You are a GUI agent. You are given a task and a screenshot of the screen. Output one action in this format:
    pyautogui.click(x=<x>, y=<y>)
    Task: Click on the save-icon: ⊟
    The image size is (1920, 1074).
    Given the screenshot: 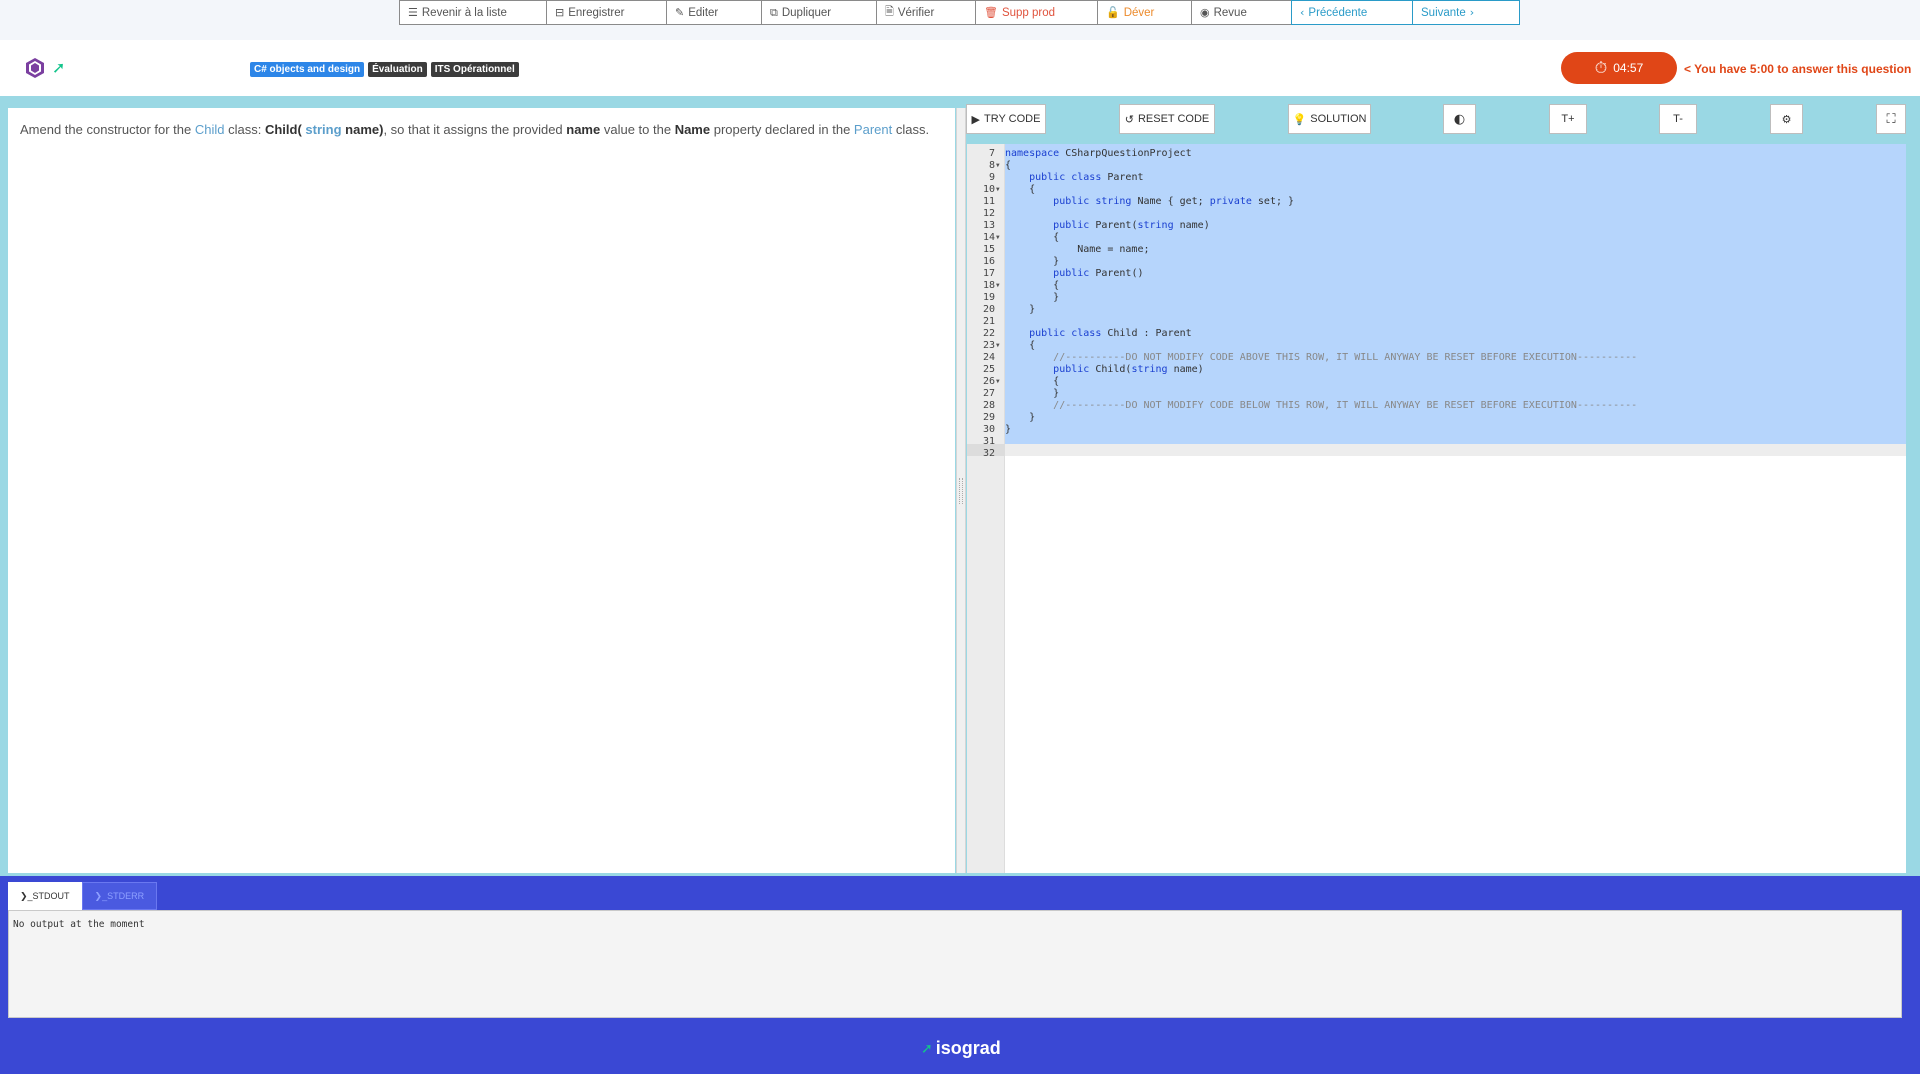 What is the action you would take?
    pyautogui.click(x=560, y=12)
    